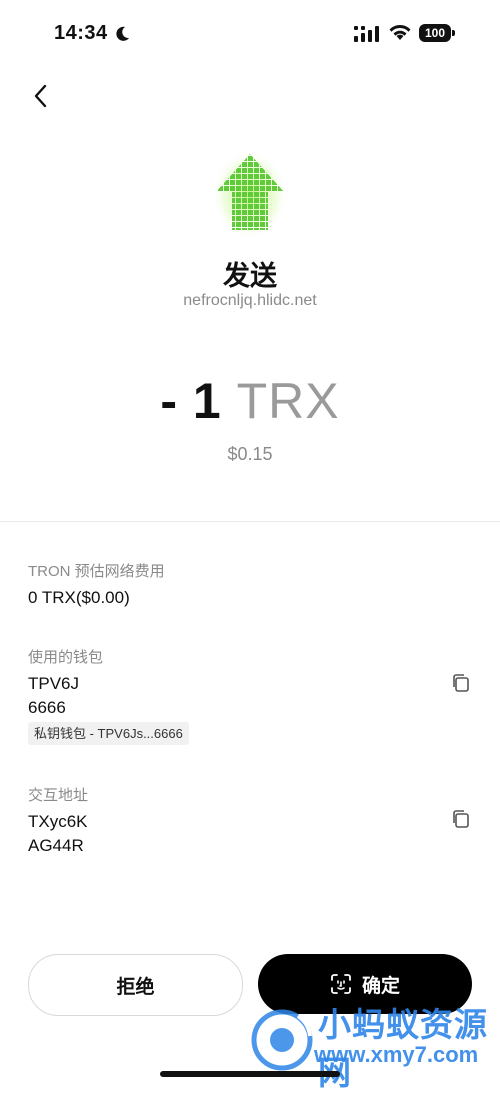 The image size is (500, 1094). I want to click on confirm-button: 确定, so click(365, 984).